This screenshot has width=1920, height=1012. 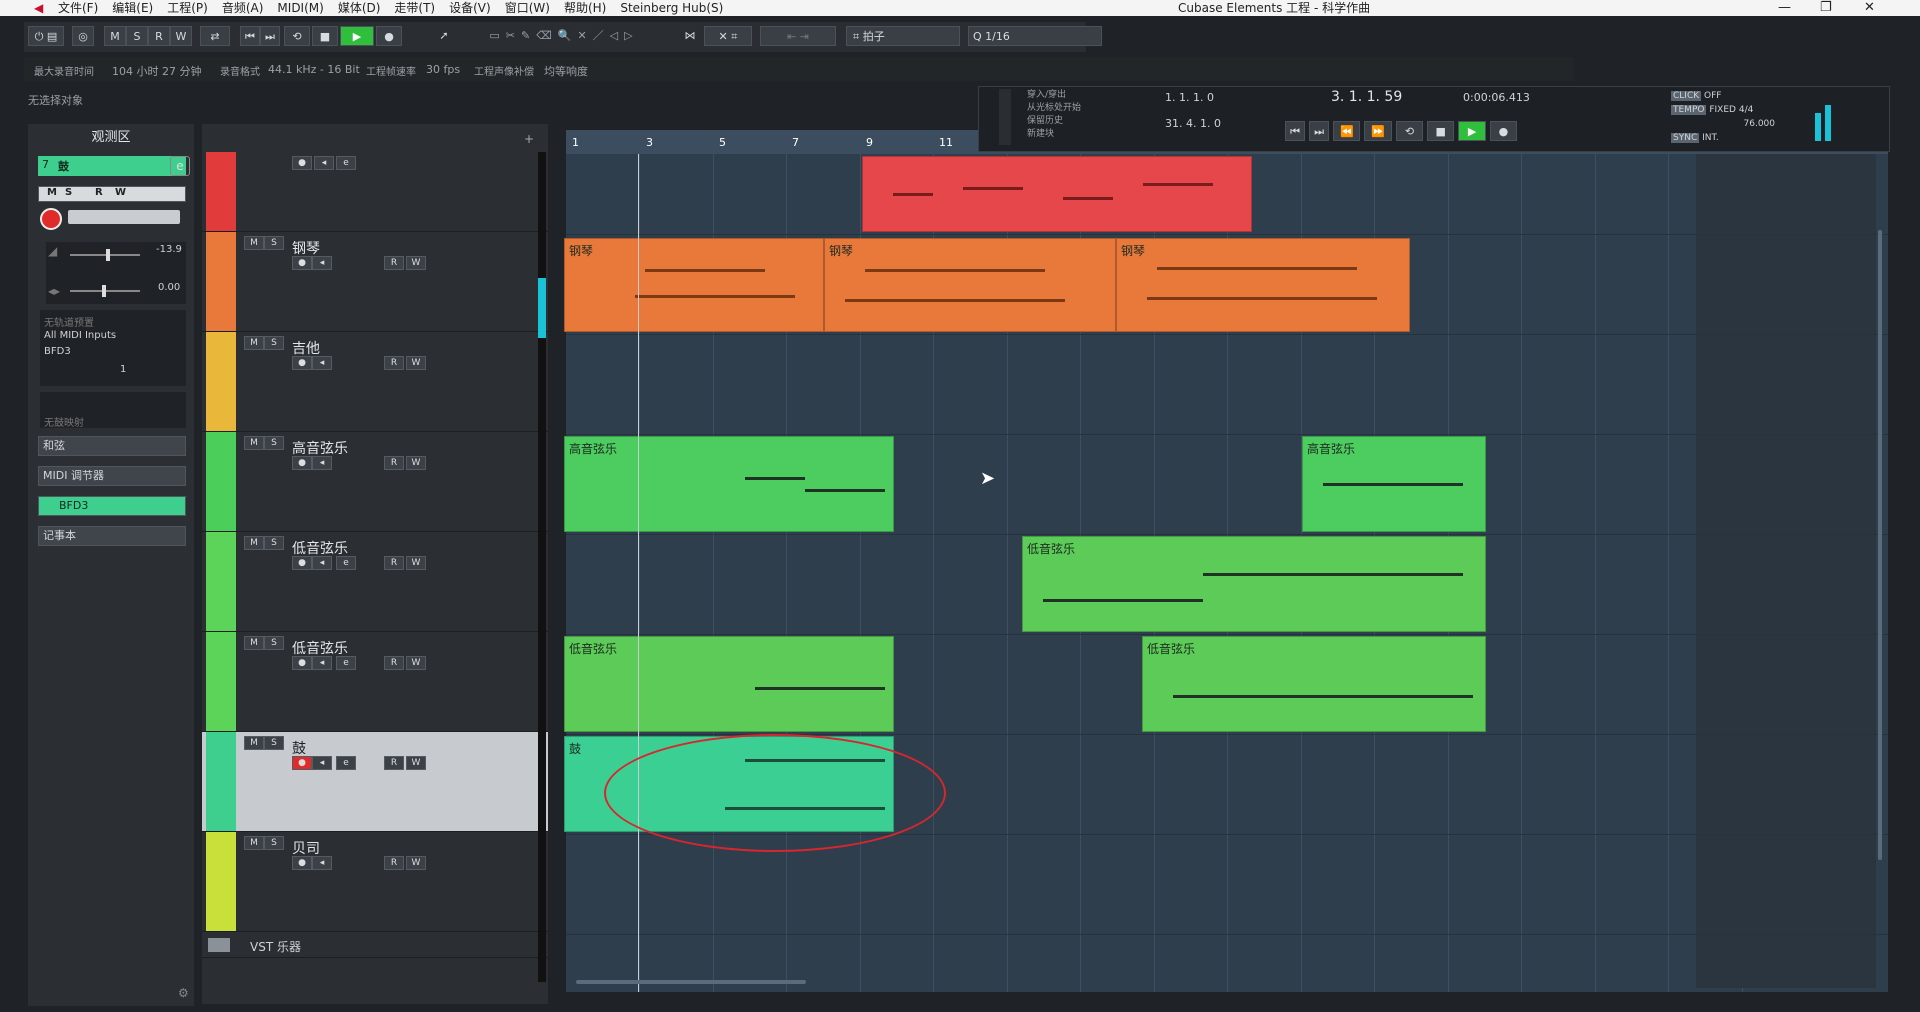 I want to click on secondary-time-display: 0:00:06.413, so click(x=1496, y=97).